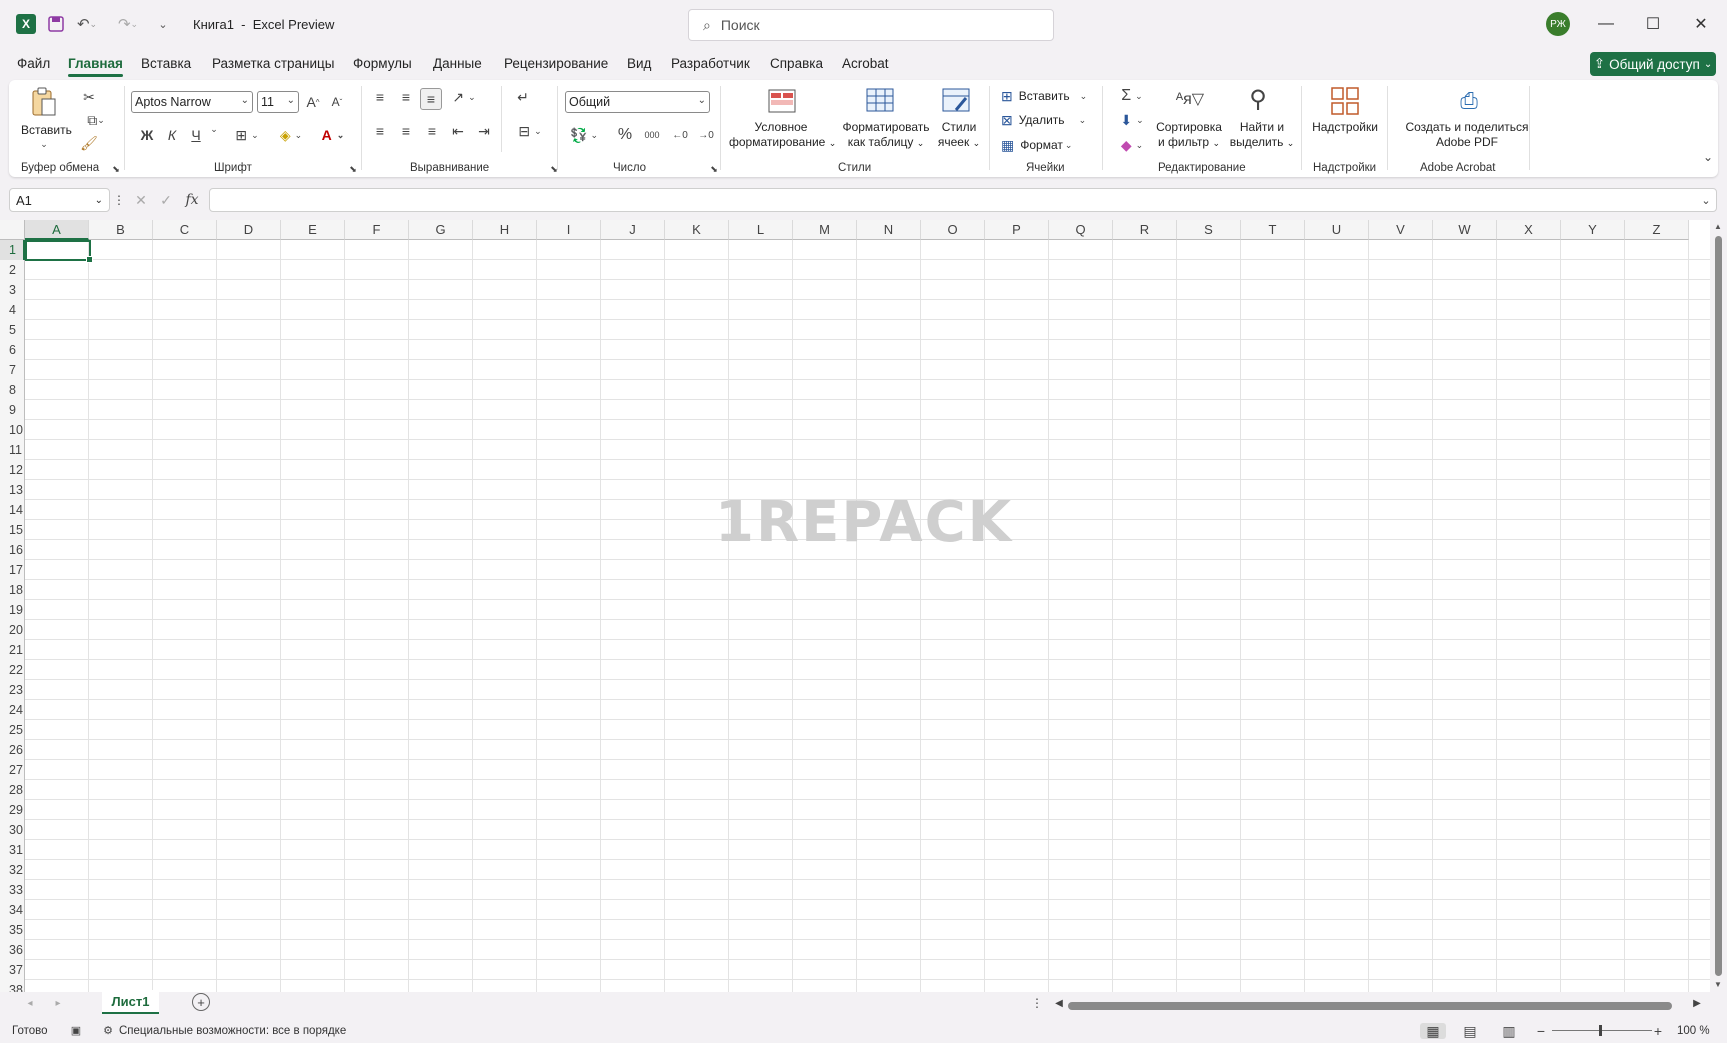 This screenshot has height=1043, width=1727. What do you see at coordinates (963, 200) in the screenshot?
I see `formula-input` at bounding box center [963, 200].